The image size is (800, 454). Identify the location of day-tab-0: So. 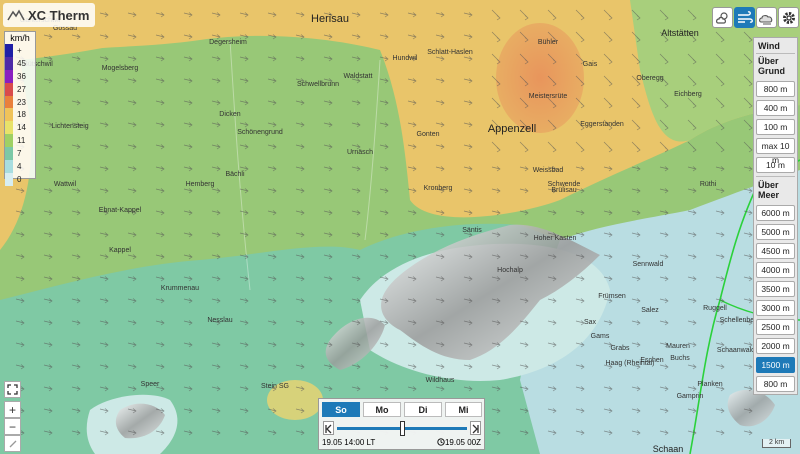
(341, 409).